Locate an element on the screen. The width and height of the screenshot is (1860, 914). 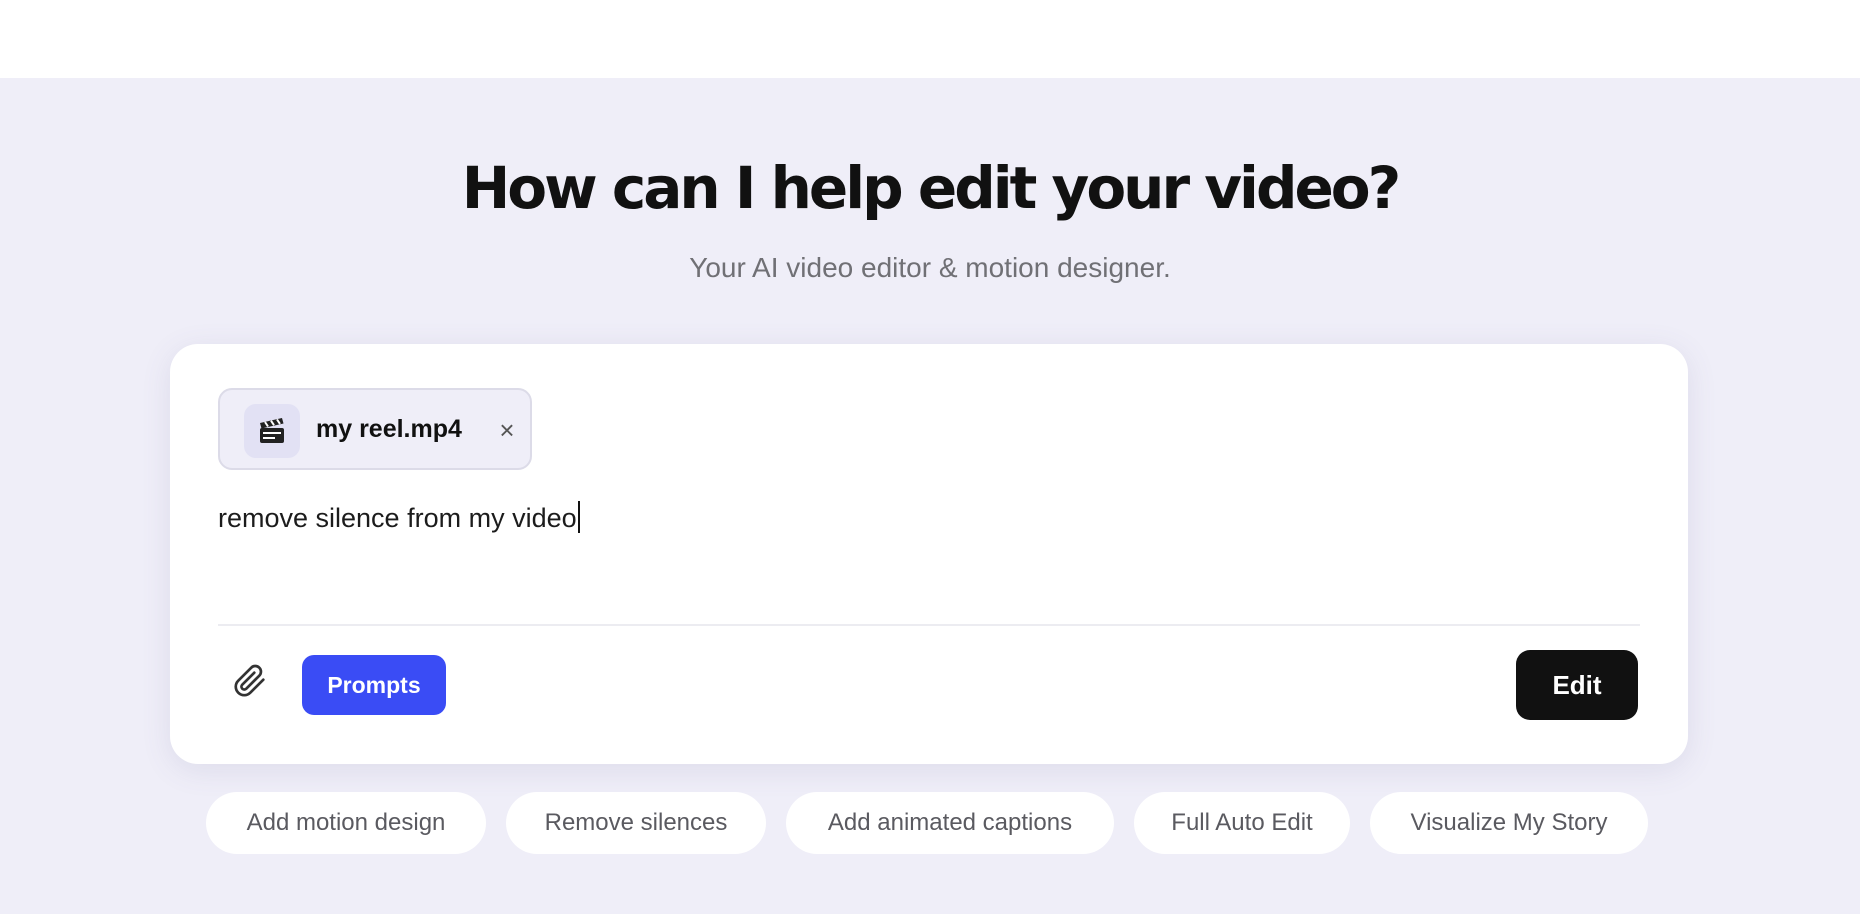
top-bar is located at coordinates (930, 39).